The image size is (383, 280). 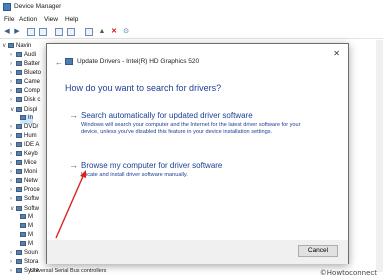 What do you see at coordinates (102, 32) in the screenshot?
I see `update-driver-icon: ▲` at bounding box center [102, 32].